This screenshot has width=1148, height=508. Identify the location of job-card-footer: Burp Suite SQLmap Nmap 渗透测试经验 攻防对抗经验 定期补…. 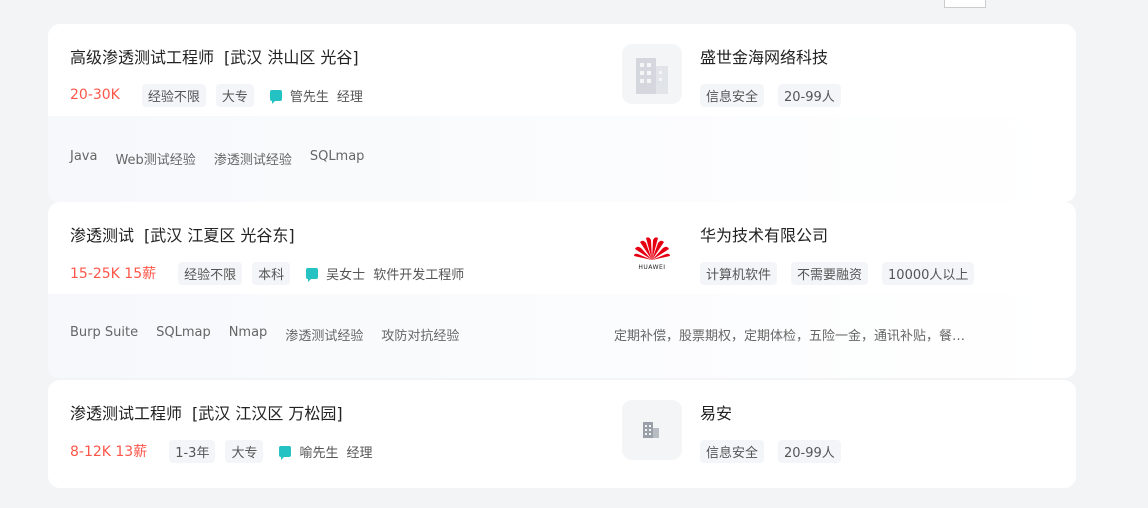
(562, 336).